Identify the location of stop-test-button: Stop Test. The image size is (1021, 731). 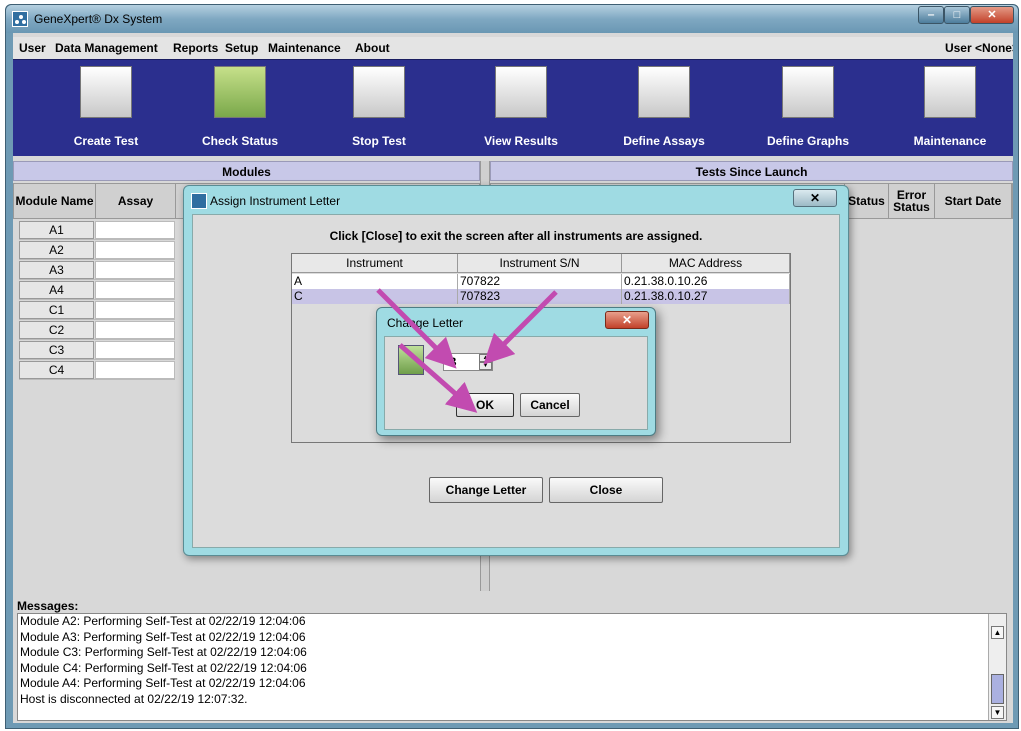
(379, 107).